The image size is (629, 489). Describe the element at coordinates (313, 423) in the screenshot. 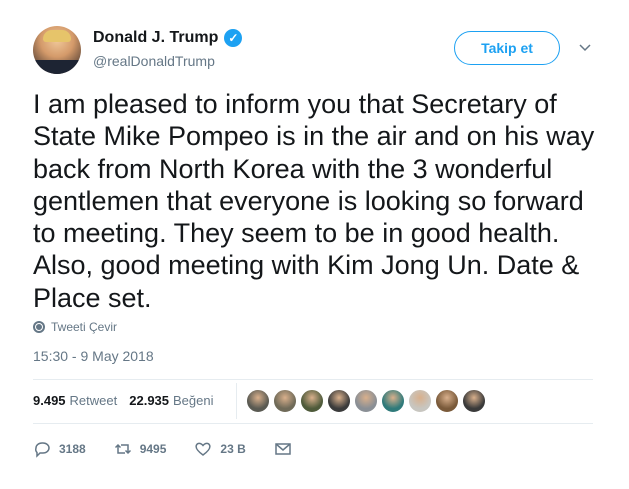

I see `divider-bottom` at that location.